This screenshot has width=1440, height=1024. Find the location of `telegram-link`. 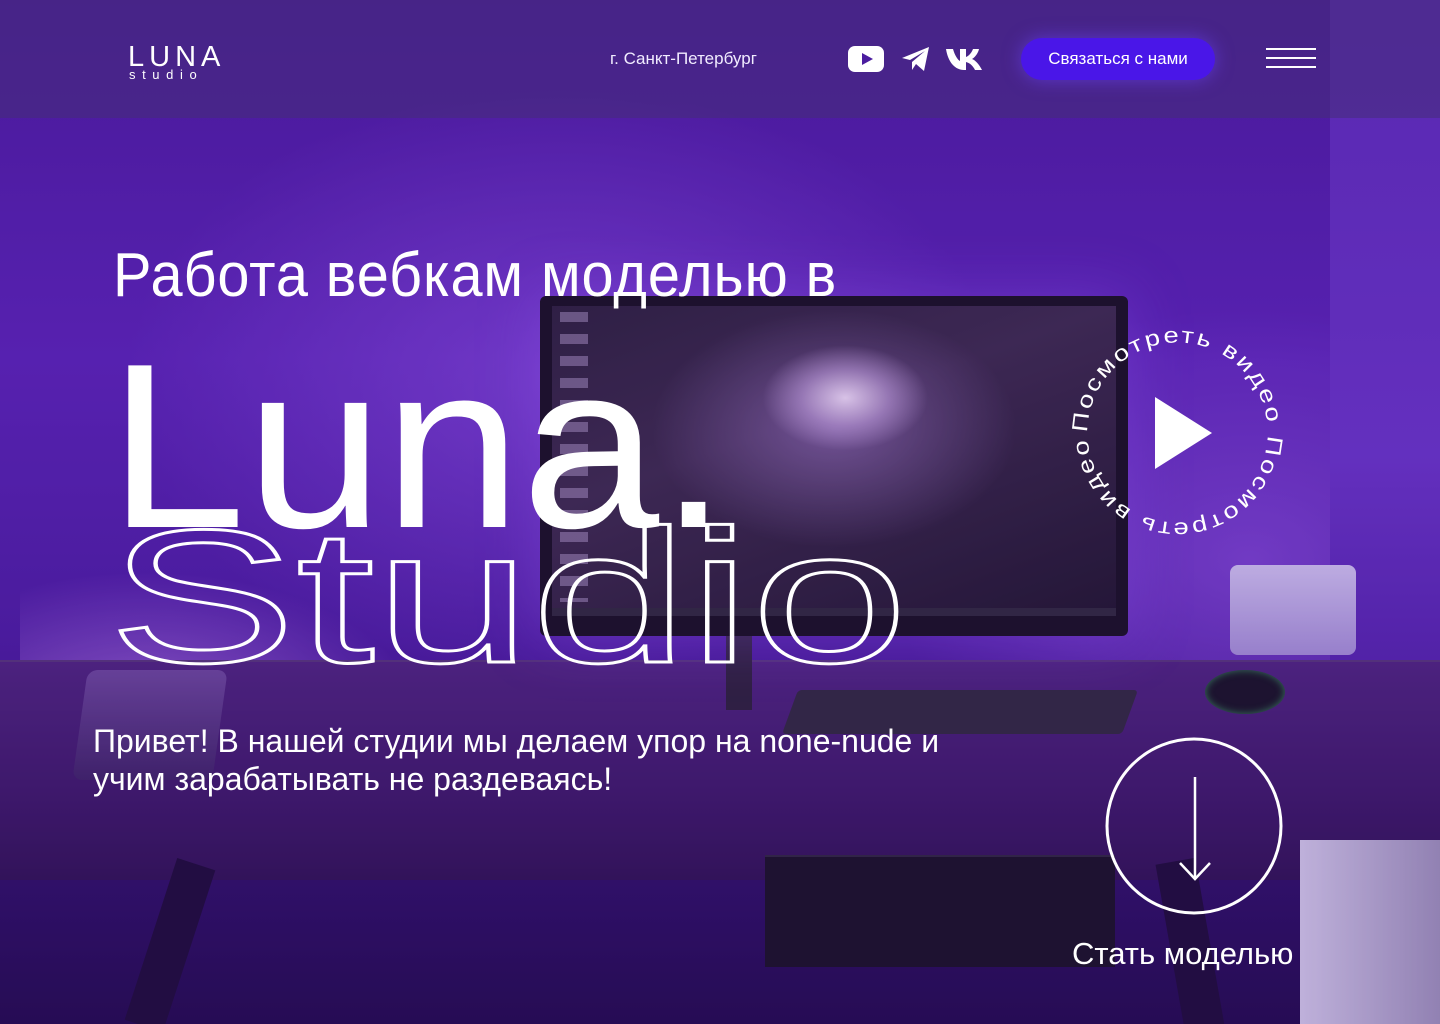

telegram-link is located at coordinates (916, 59).